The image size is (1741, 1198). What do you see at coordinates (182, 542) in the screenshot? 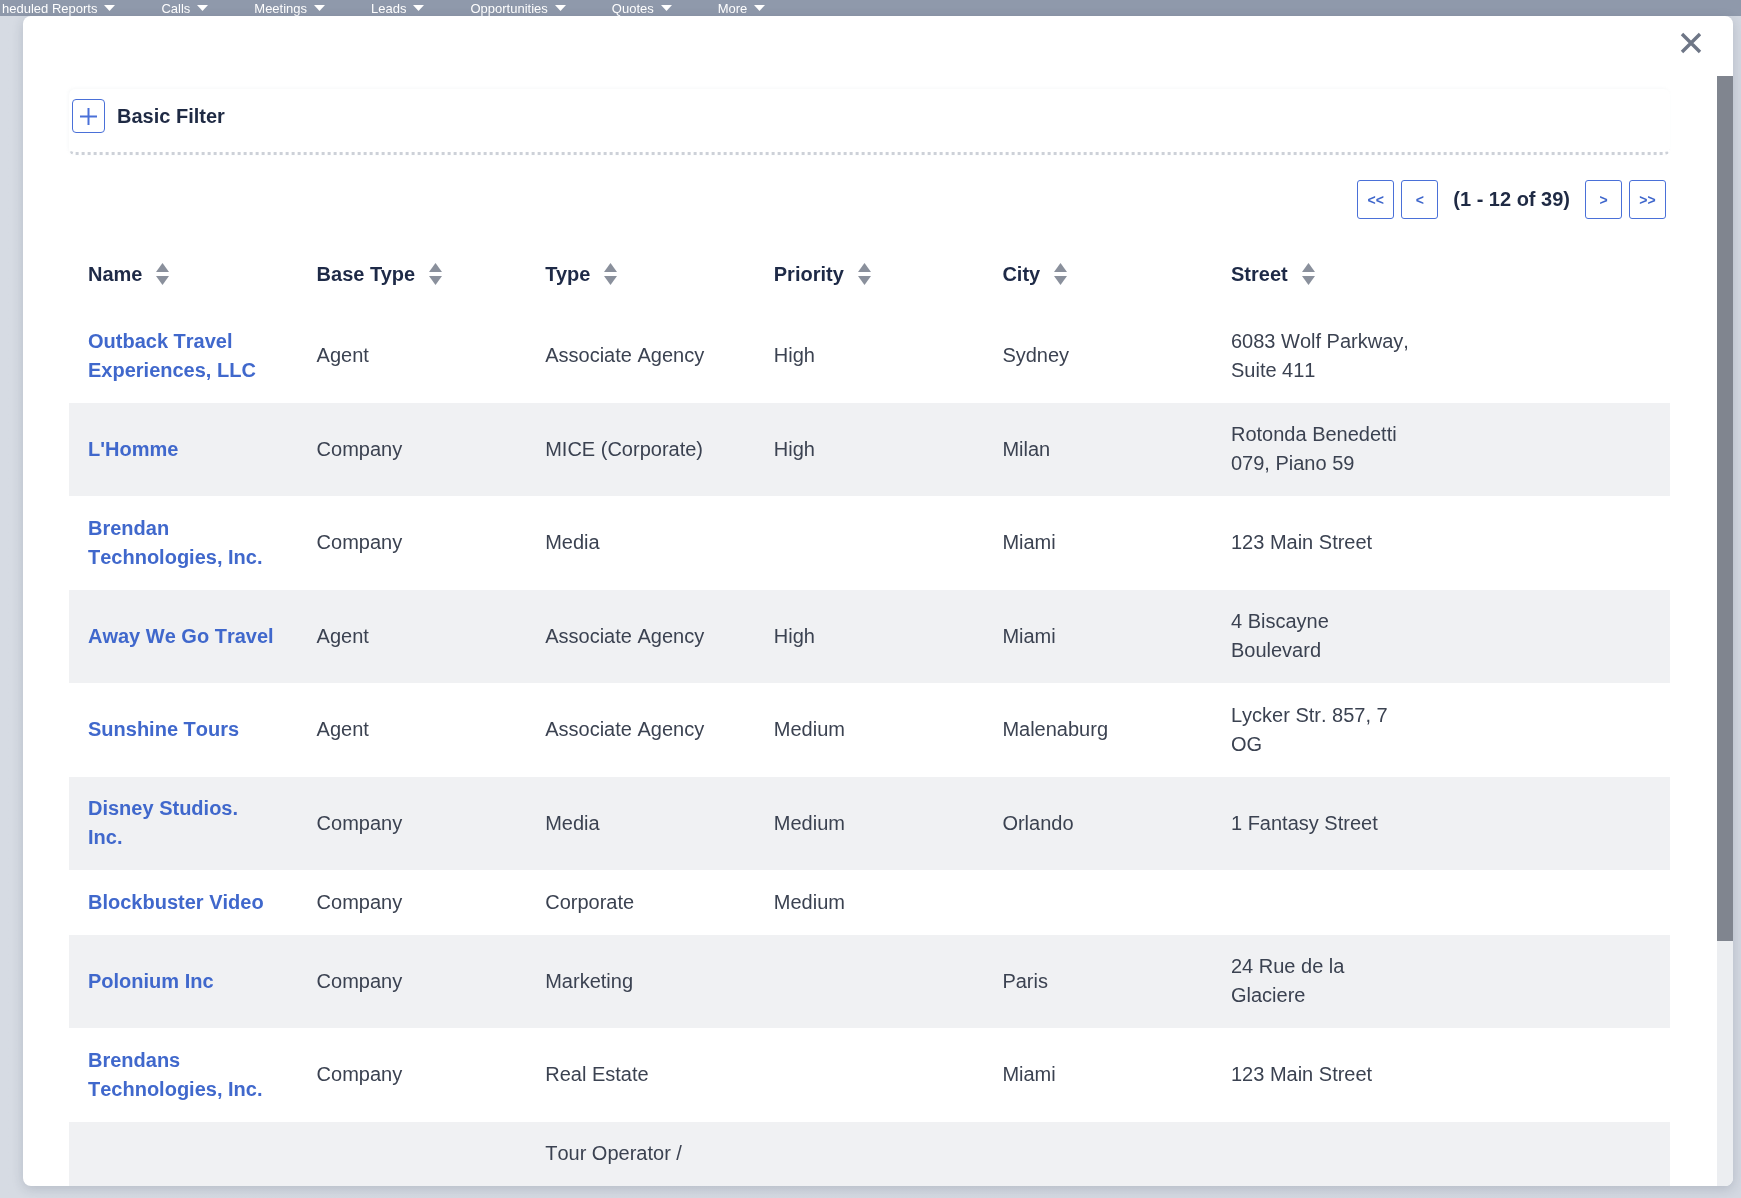
I see `account-name-link: Brendan Technologies, Inc.` at bounding box center [182, 542].